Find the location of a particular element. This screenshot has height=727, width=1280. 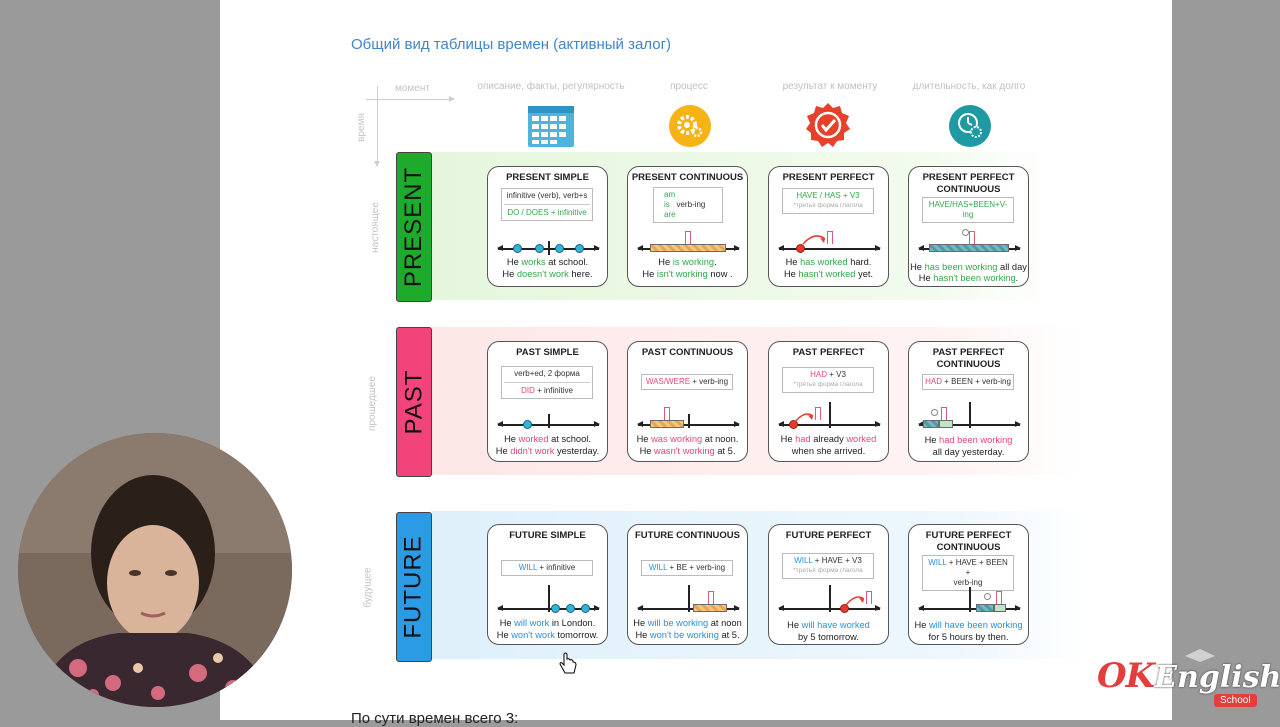

example-1: He has worked hard. is located at coordinates (828, 262).